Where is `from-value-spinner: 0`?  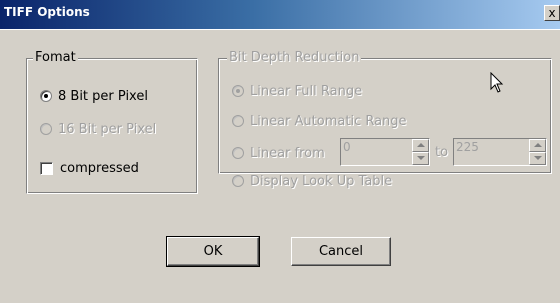
from-value-spinner: 0 is located at coordinates (385, 152).